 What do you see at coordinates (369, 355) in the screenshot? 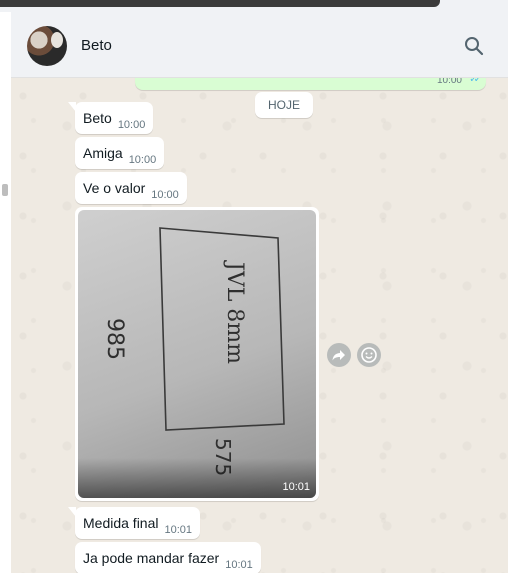
I see `emoji-icon` at bounding box center [369, 355].